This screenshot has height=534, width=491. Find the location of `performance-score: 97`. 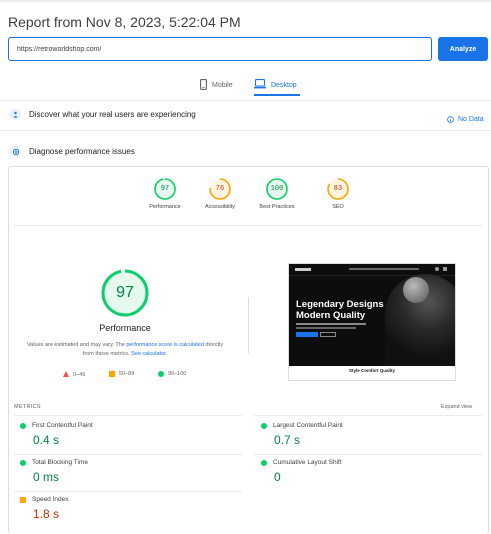

performance-score: 97 is located at coordinates (125, 292).